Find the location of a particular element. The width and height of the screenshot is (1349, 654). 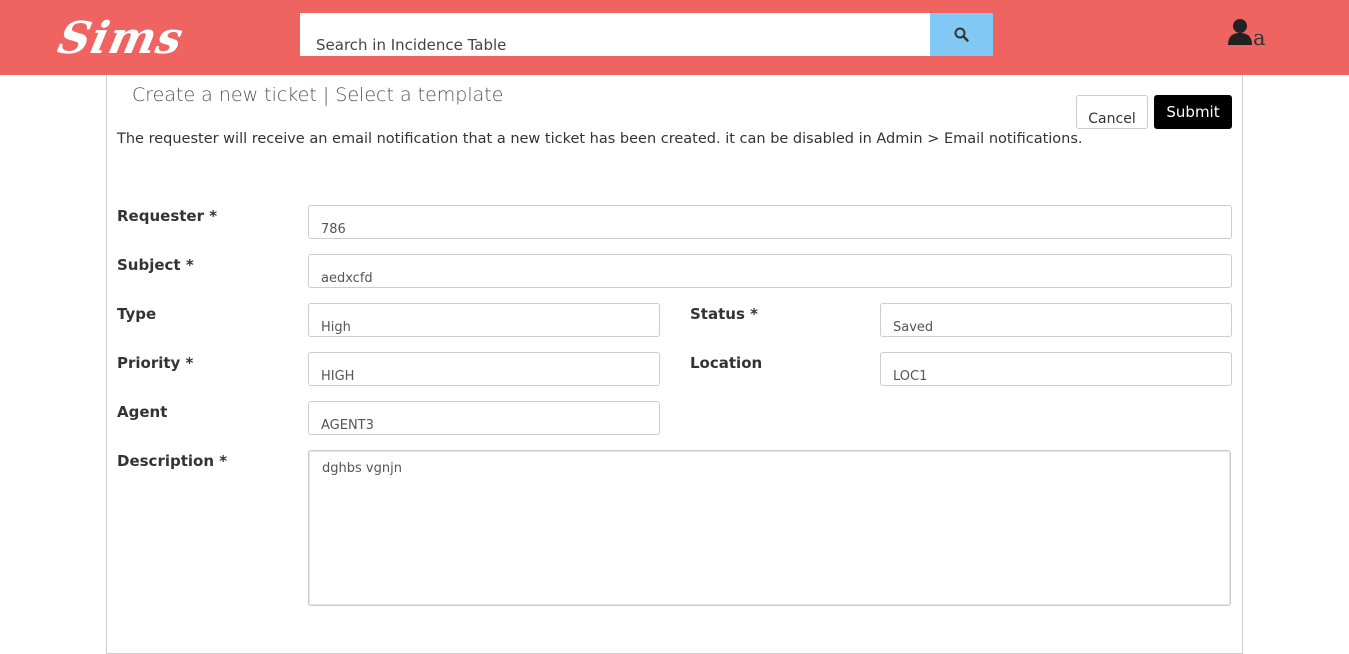

user-menu: a is located at coordinates (1257, 35).